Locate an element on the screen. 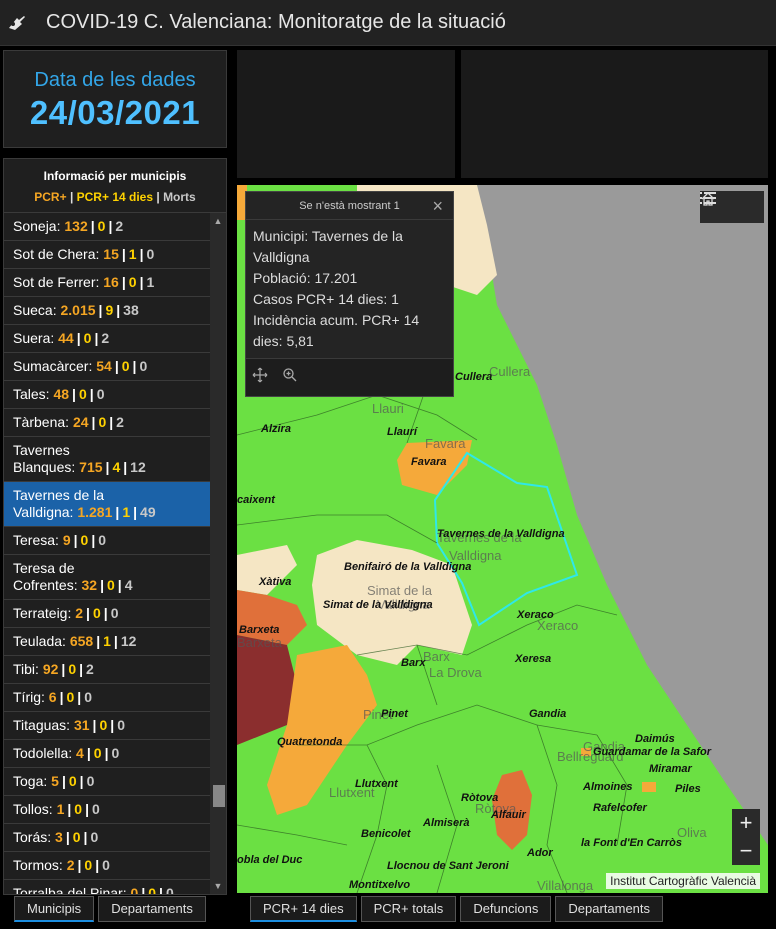 The width and height of the screenshot is (776, 929). pcr14-value: 1 is located at coordinates (107, 641).